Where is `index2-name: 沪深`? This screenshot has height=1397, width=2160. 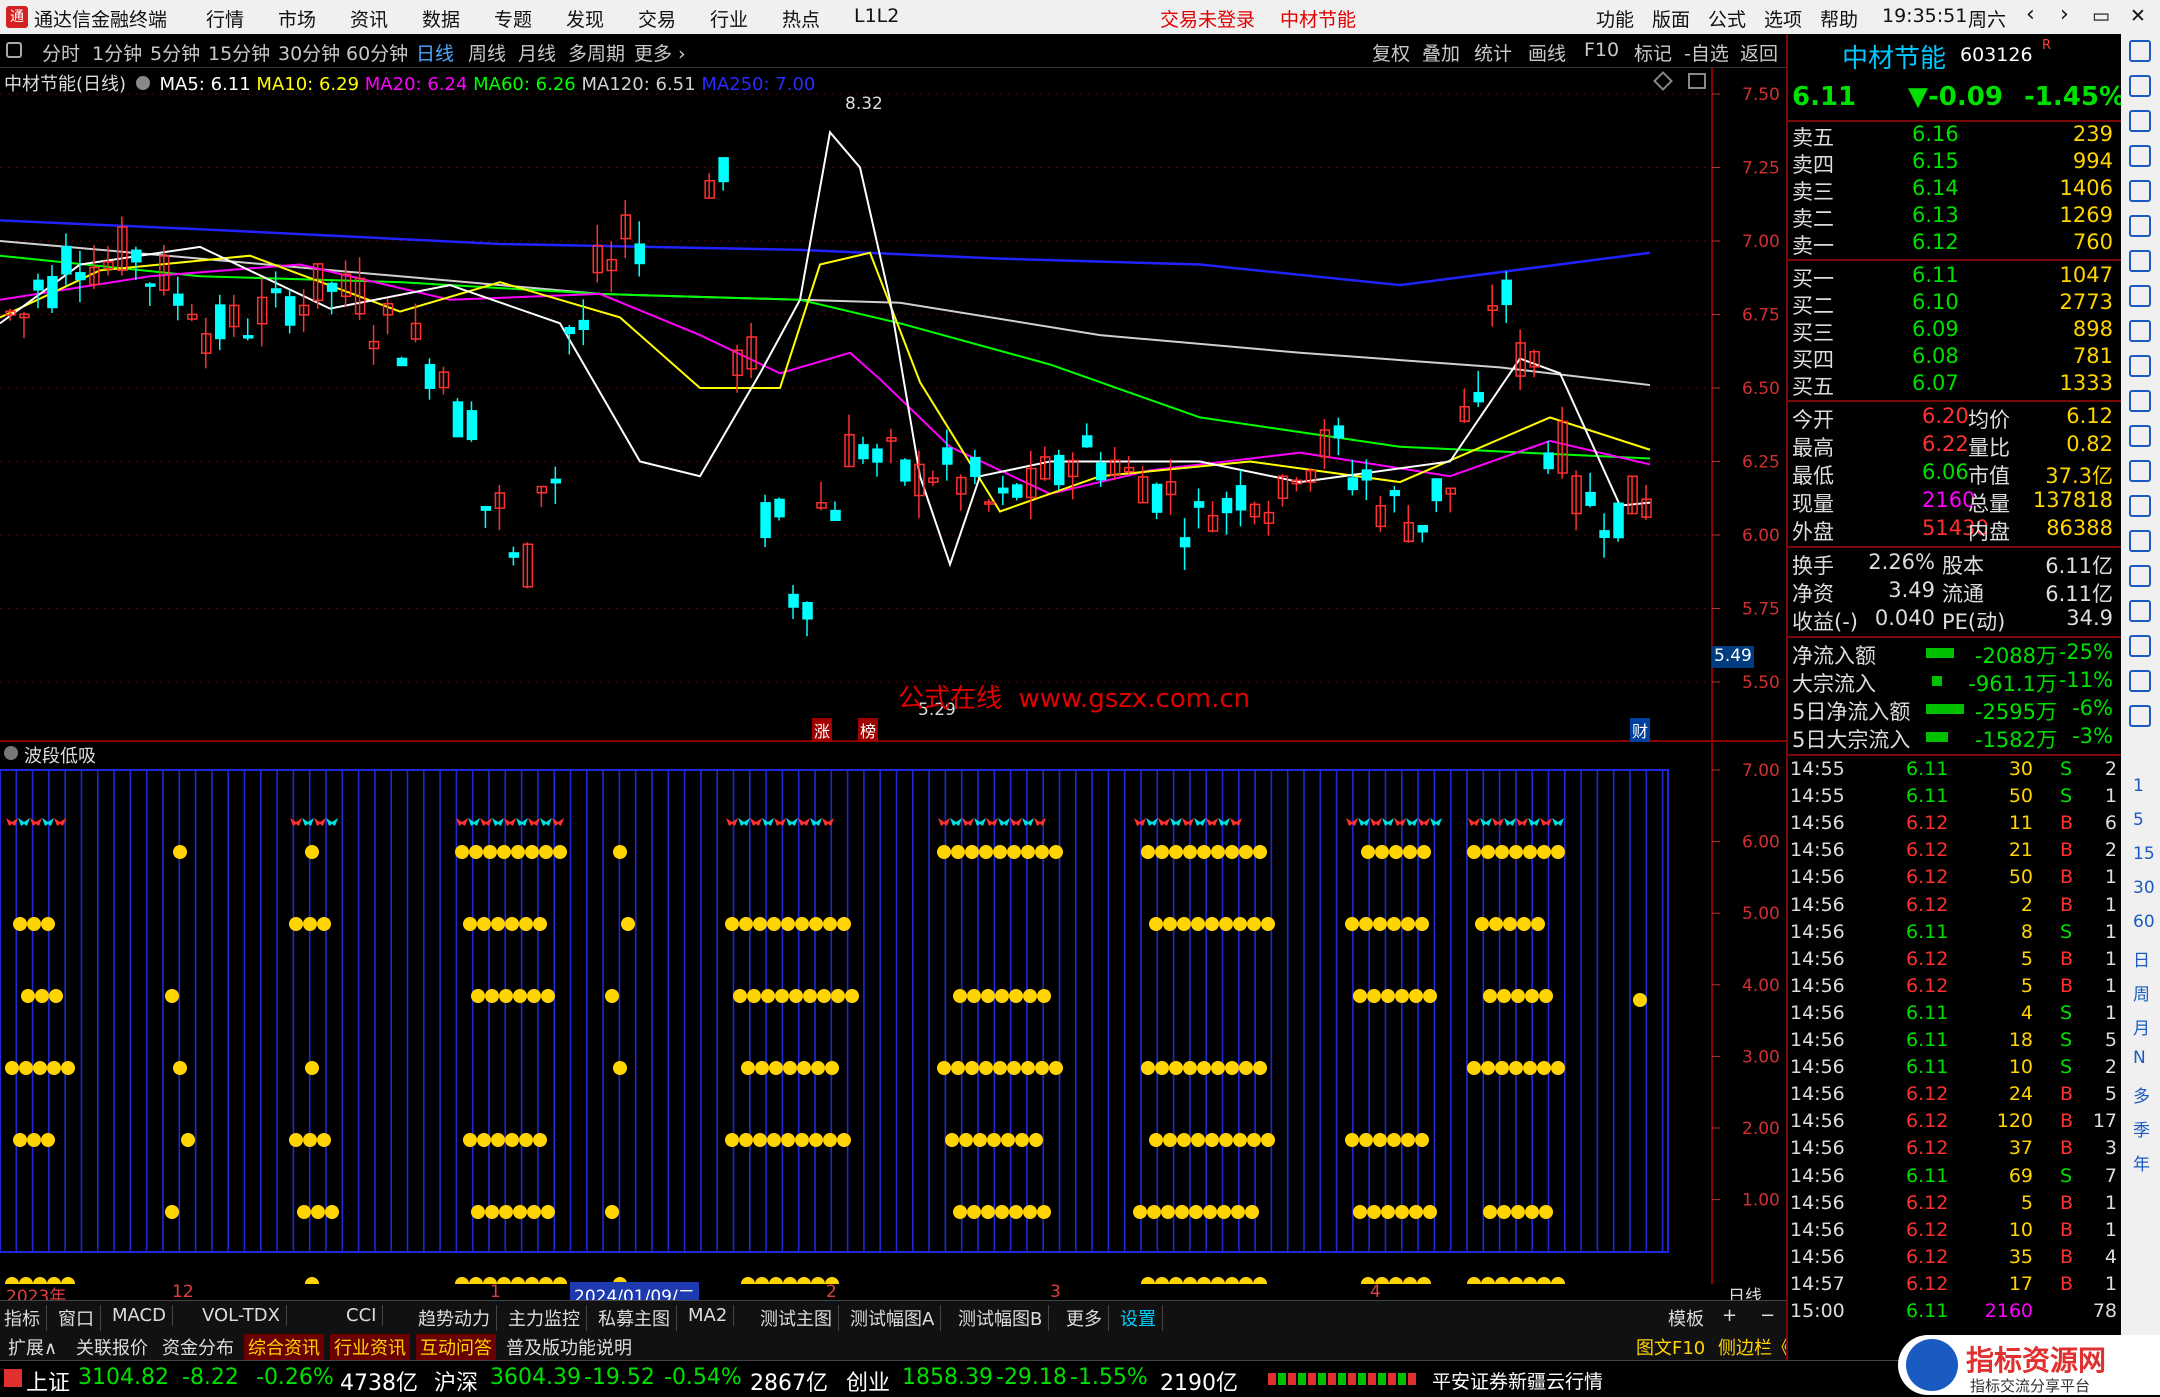
index2-name: 沪深 is located at coordinates (456, 1381).